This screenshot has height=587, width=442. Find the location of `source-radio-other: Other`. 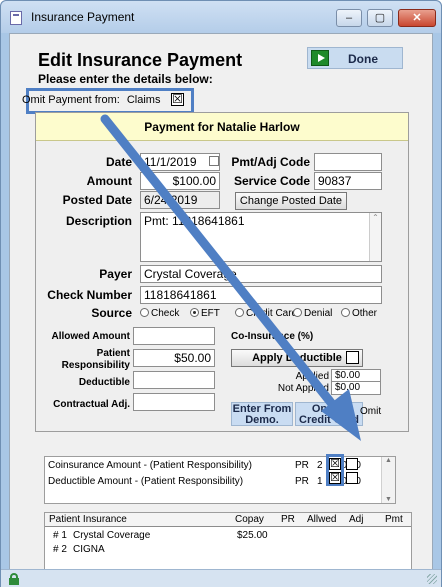

source-radio-other: Other is located at coordinates (359, 313).